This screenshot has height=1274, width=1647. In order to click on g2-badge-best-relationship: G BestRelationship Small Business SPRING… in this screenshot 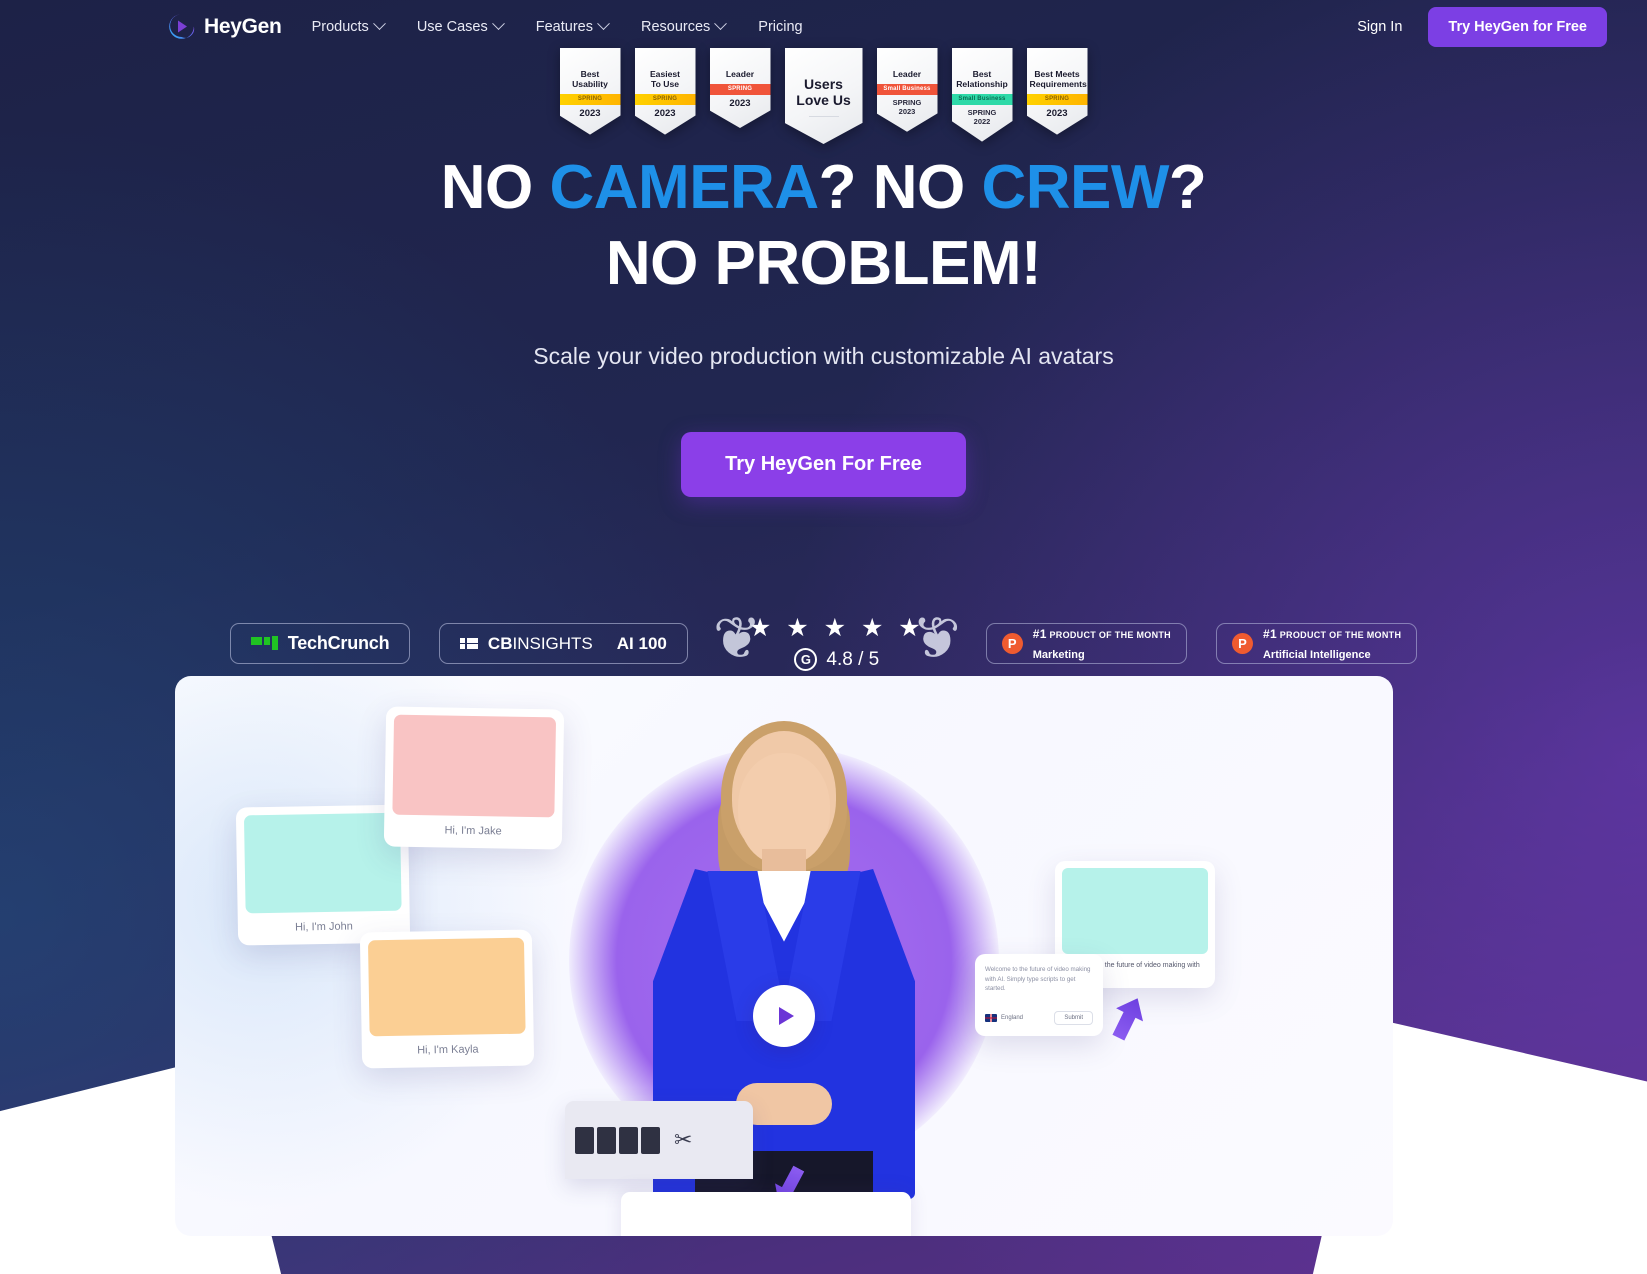, I will do `click(982, 95)`.